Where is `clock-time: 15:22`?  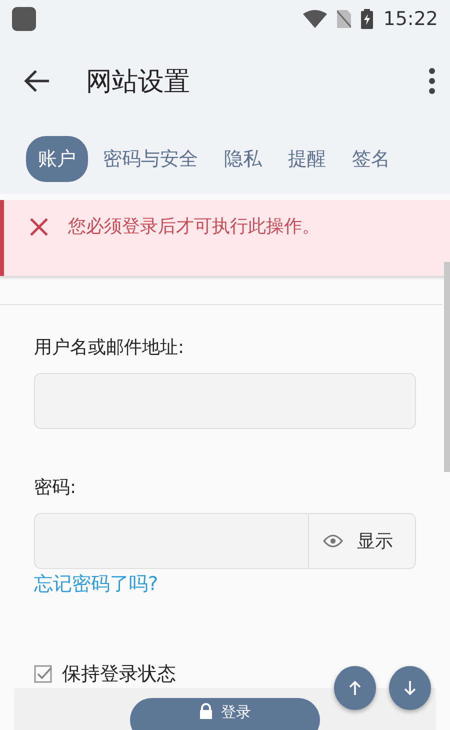 clock-time: 15:22 is located at coordinates (410, 19).